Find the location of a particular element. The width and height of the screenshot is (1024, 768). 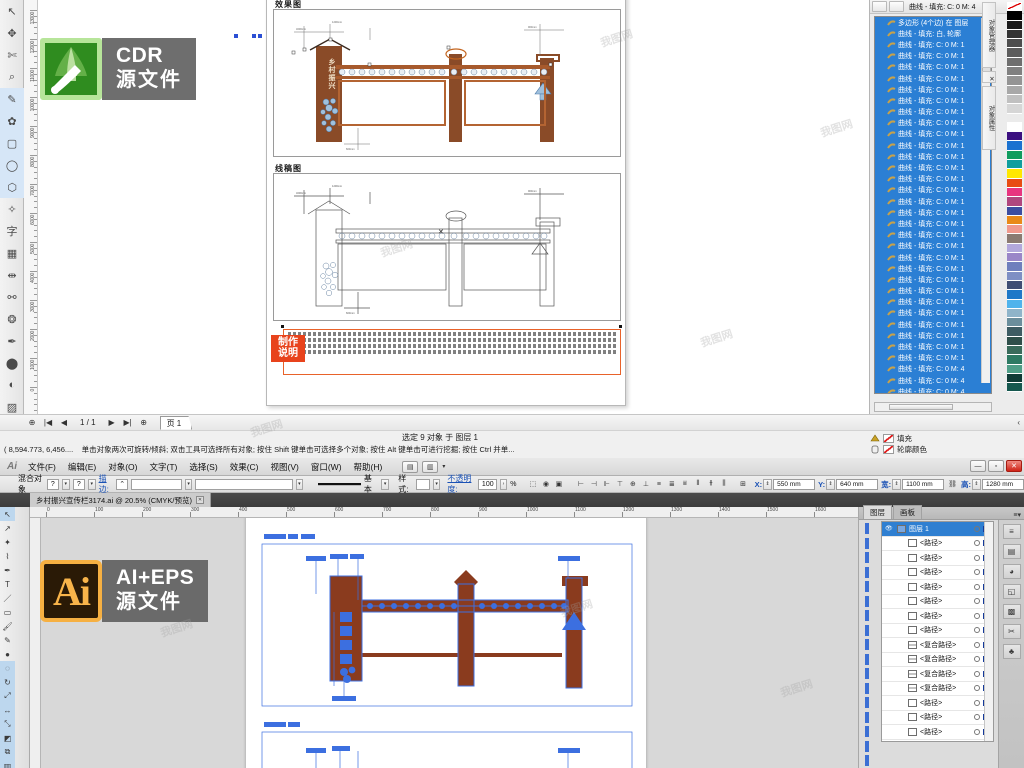

eraser-tool: ◌ is located at coordinates (7, 668).